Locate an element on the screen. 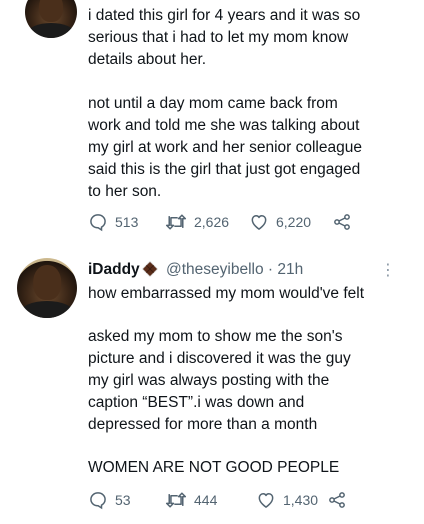  retweet-count: 444 is located at coordinates (206, 500).